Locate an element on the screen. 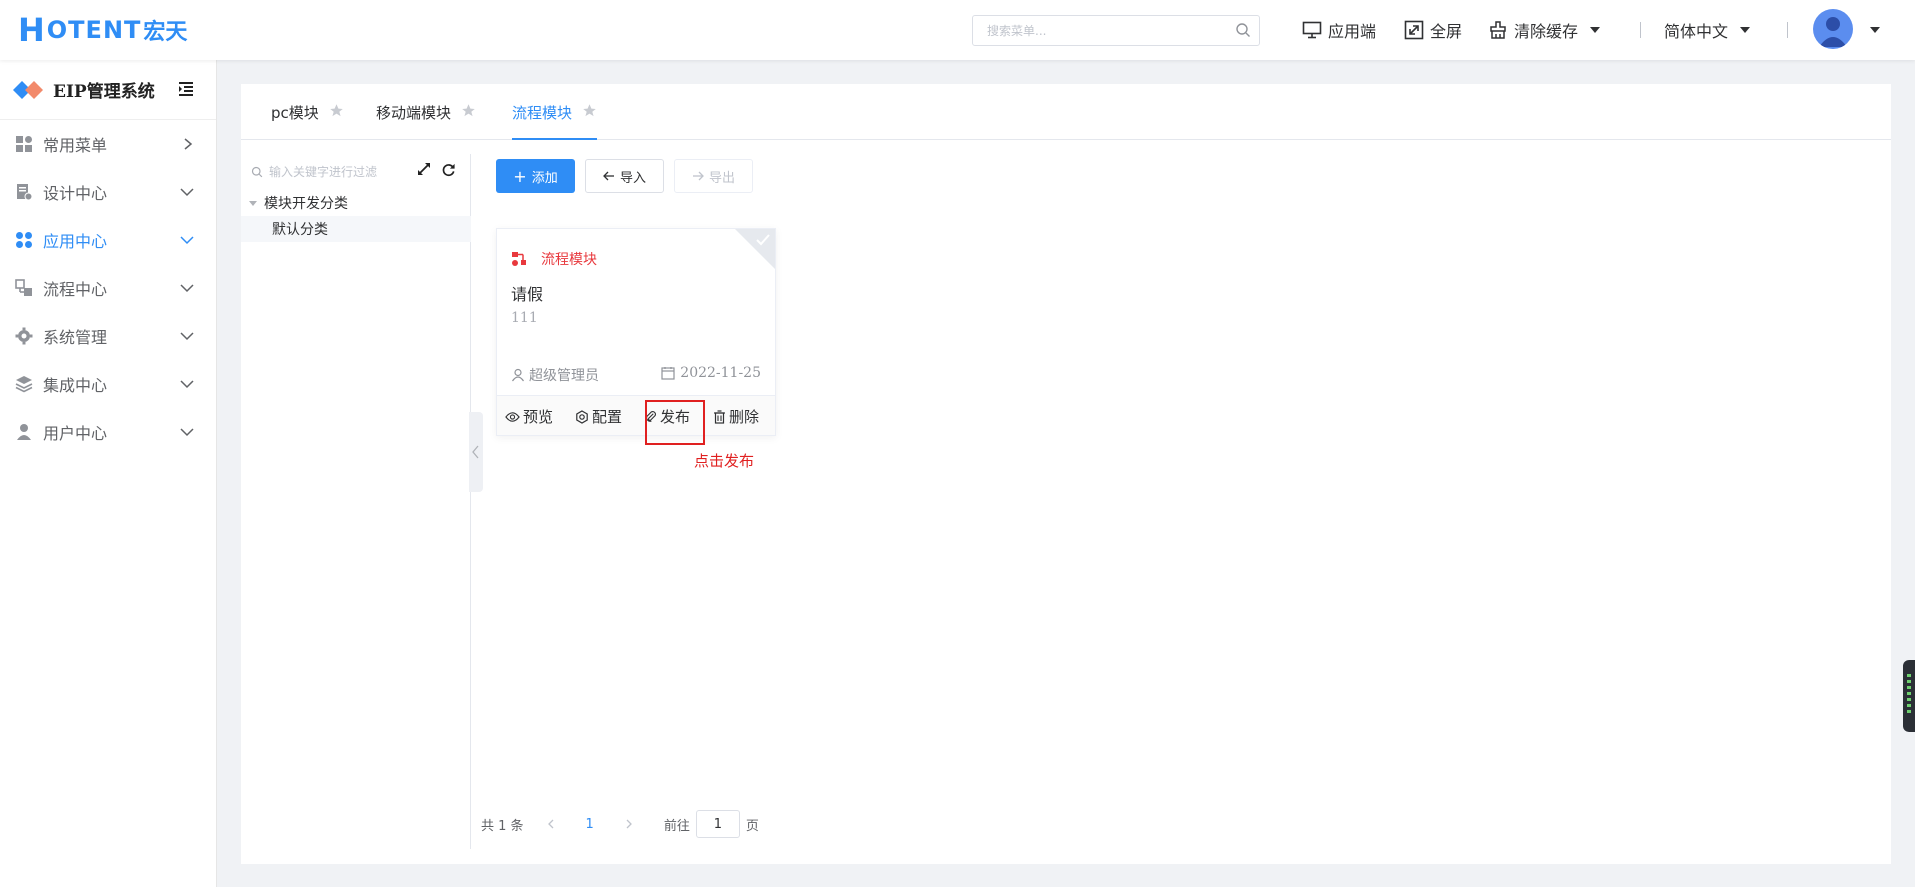 The height and width of the screenshot is (887, 1915). import-label: 导入 is located at coordinates (632, 178).